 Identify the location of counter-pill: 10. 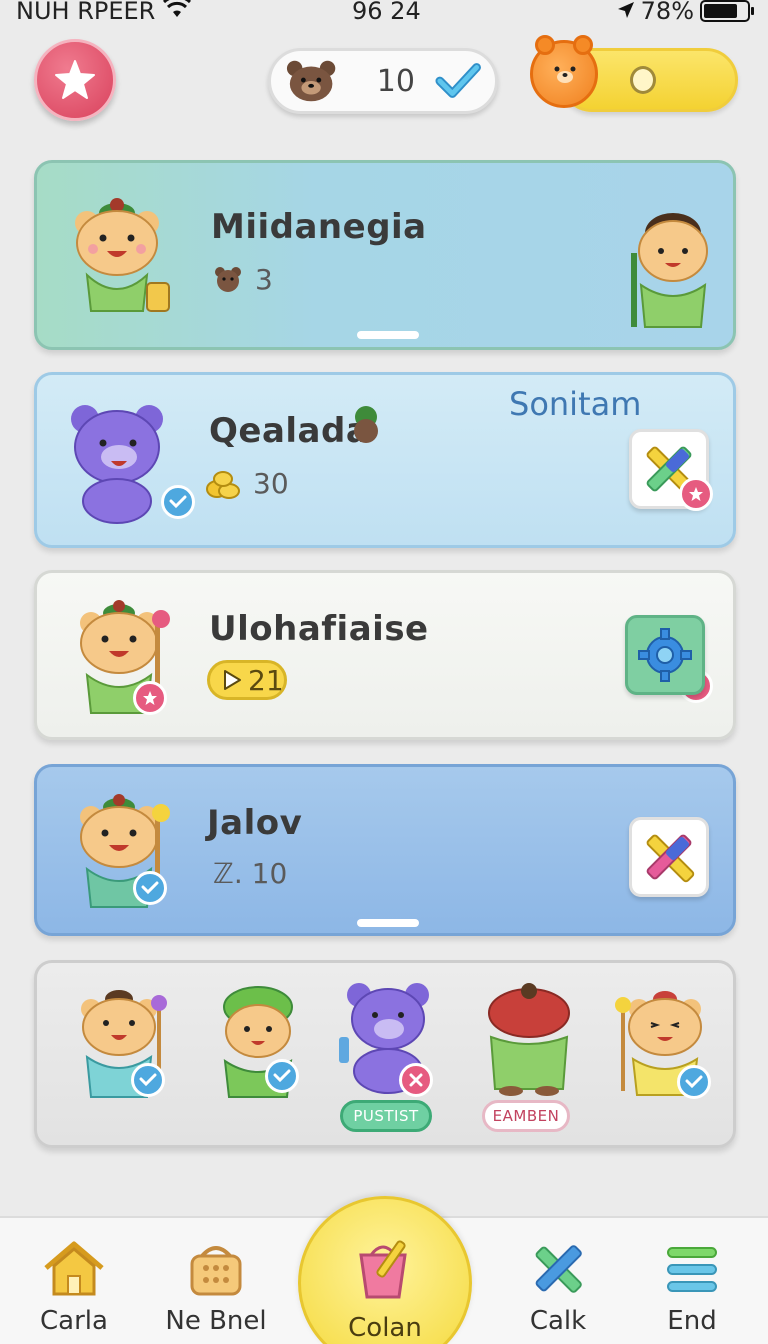
(383, 81).